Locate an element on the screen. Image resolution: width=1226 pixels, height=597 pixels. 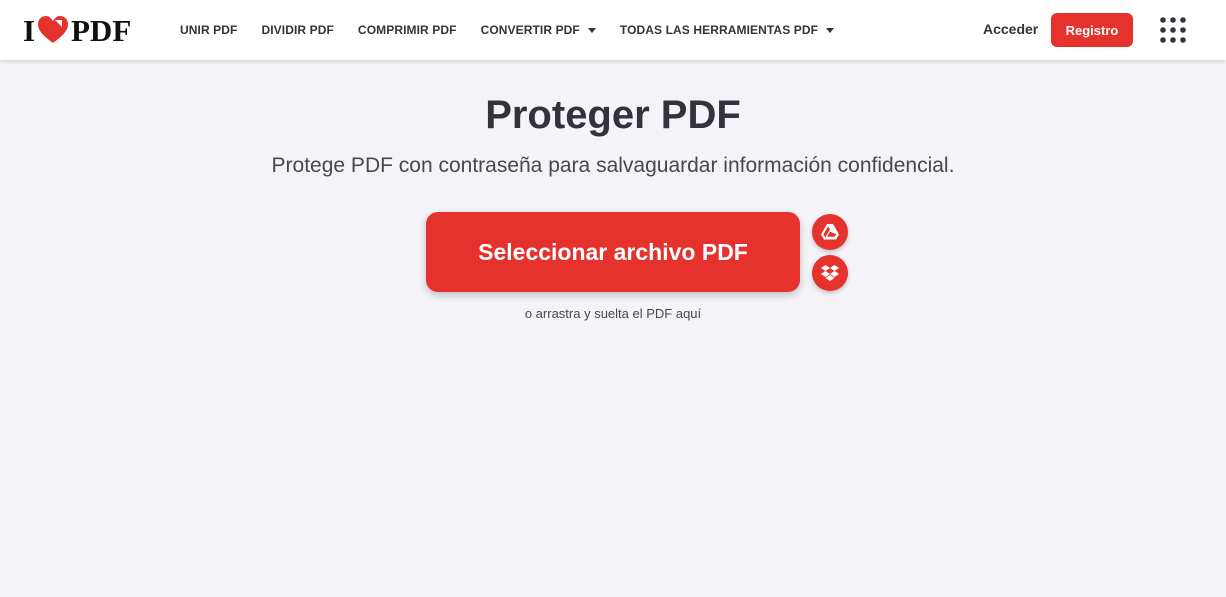
nav-item-todas-herramientas: TODAS LAS HERRAMIENTAS PDF is located at coordinates (727, 30).